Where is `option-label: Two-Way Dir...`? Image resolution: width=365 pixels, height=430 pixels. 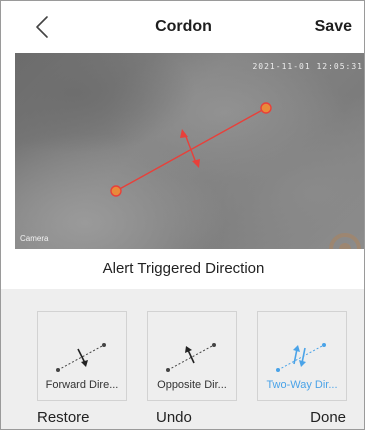
option-label: Two-Way Dir... is located at coordinates (302, 385).